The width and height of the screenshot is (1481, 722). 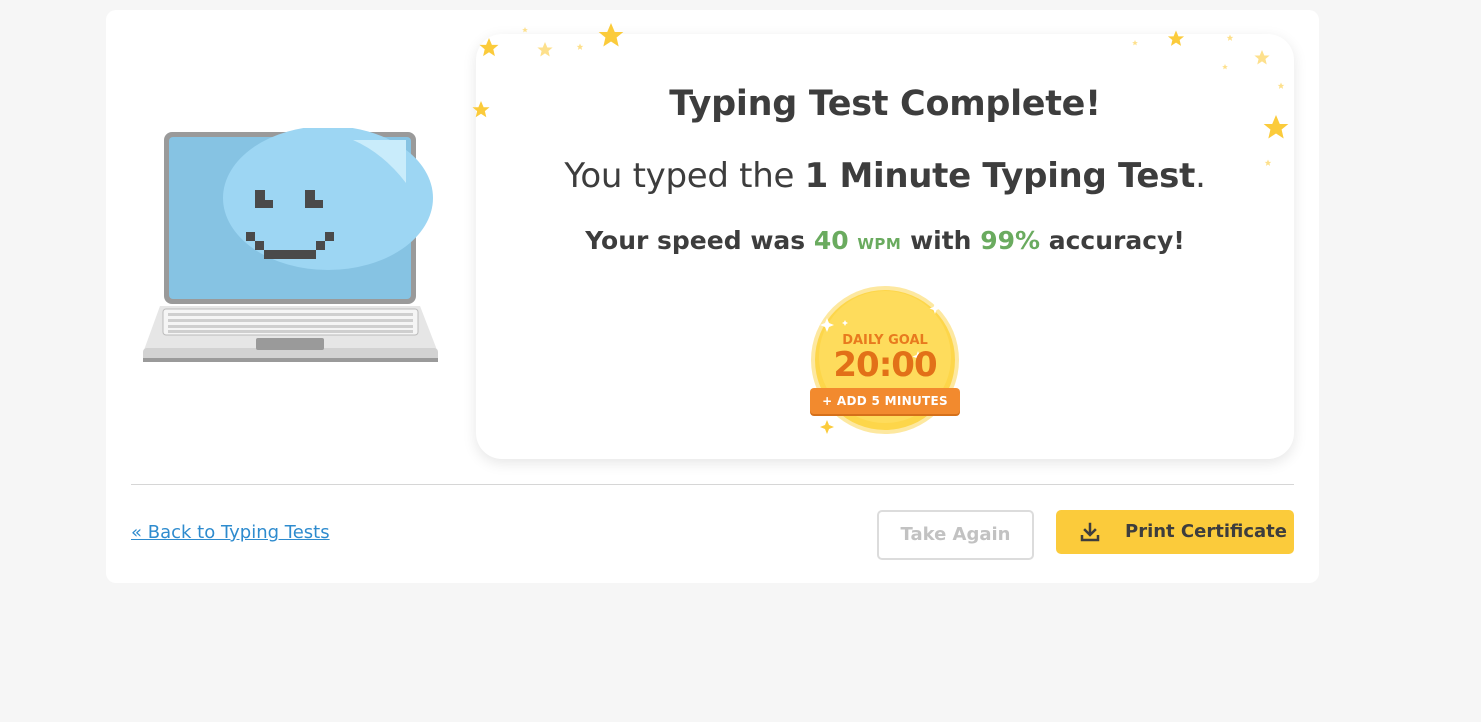 I want to click on wpm-unit: WPM, so click(x=879, y=244).